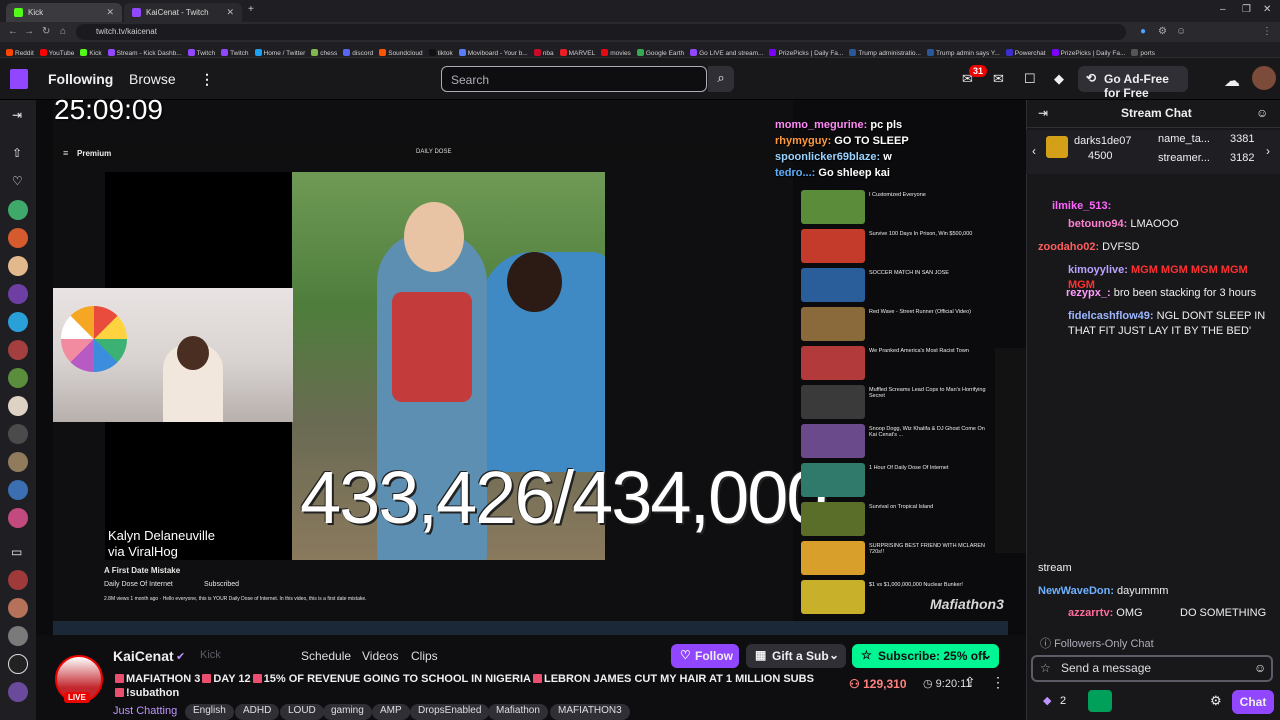 The width and height of the screenshot is (1280, 720). What do you see at coordinates (1268, 151) in the screenshot?
I see `next-gifter-icon: ›` at bounding box center [1268, 151].